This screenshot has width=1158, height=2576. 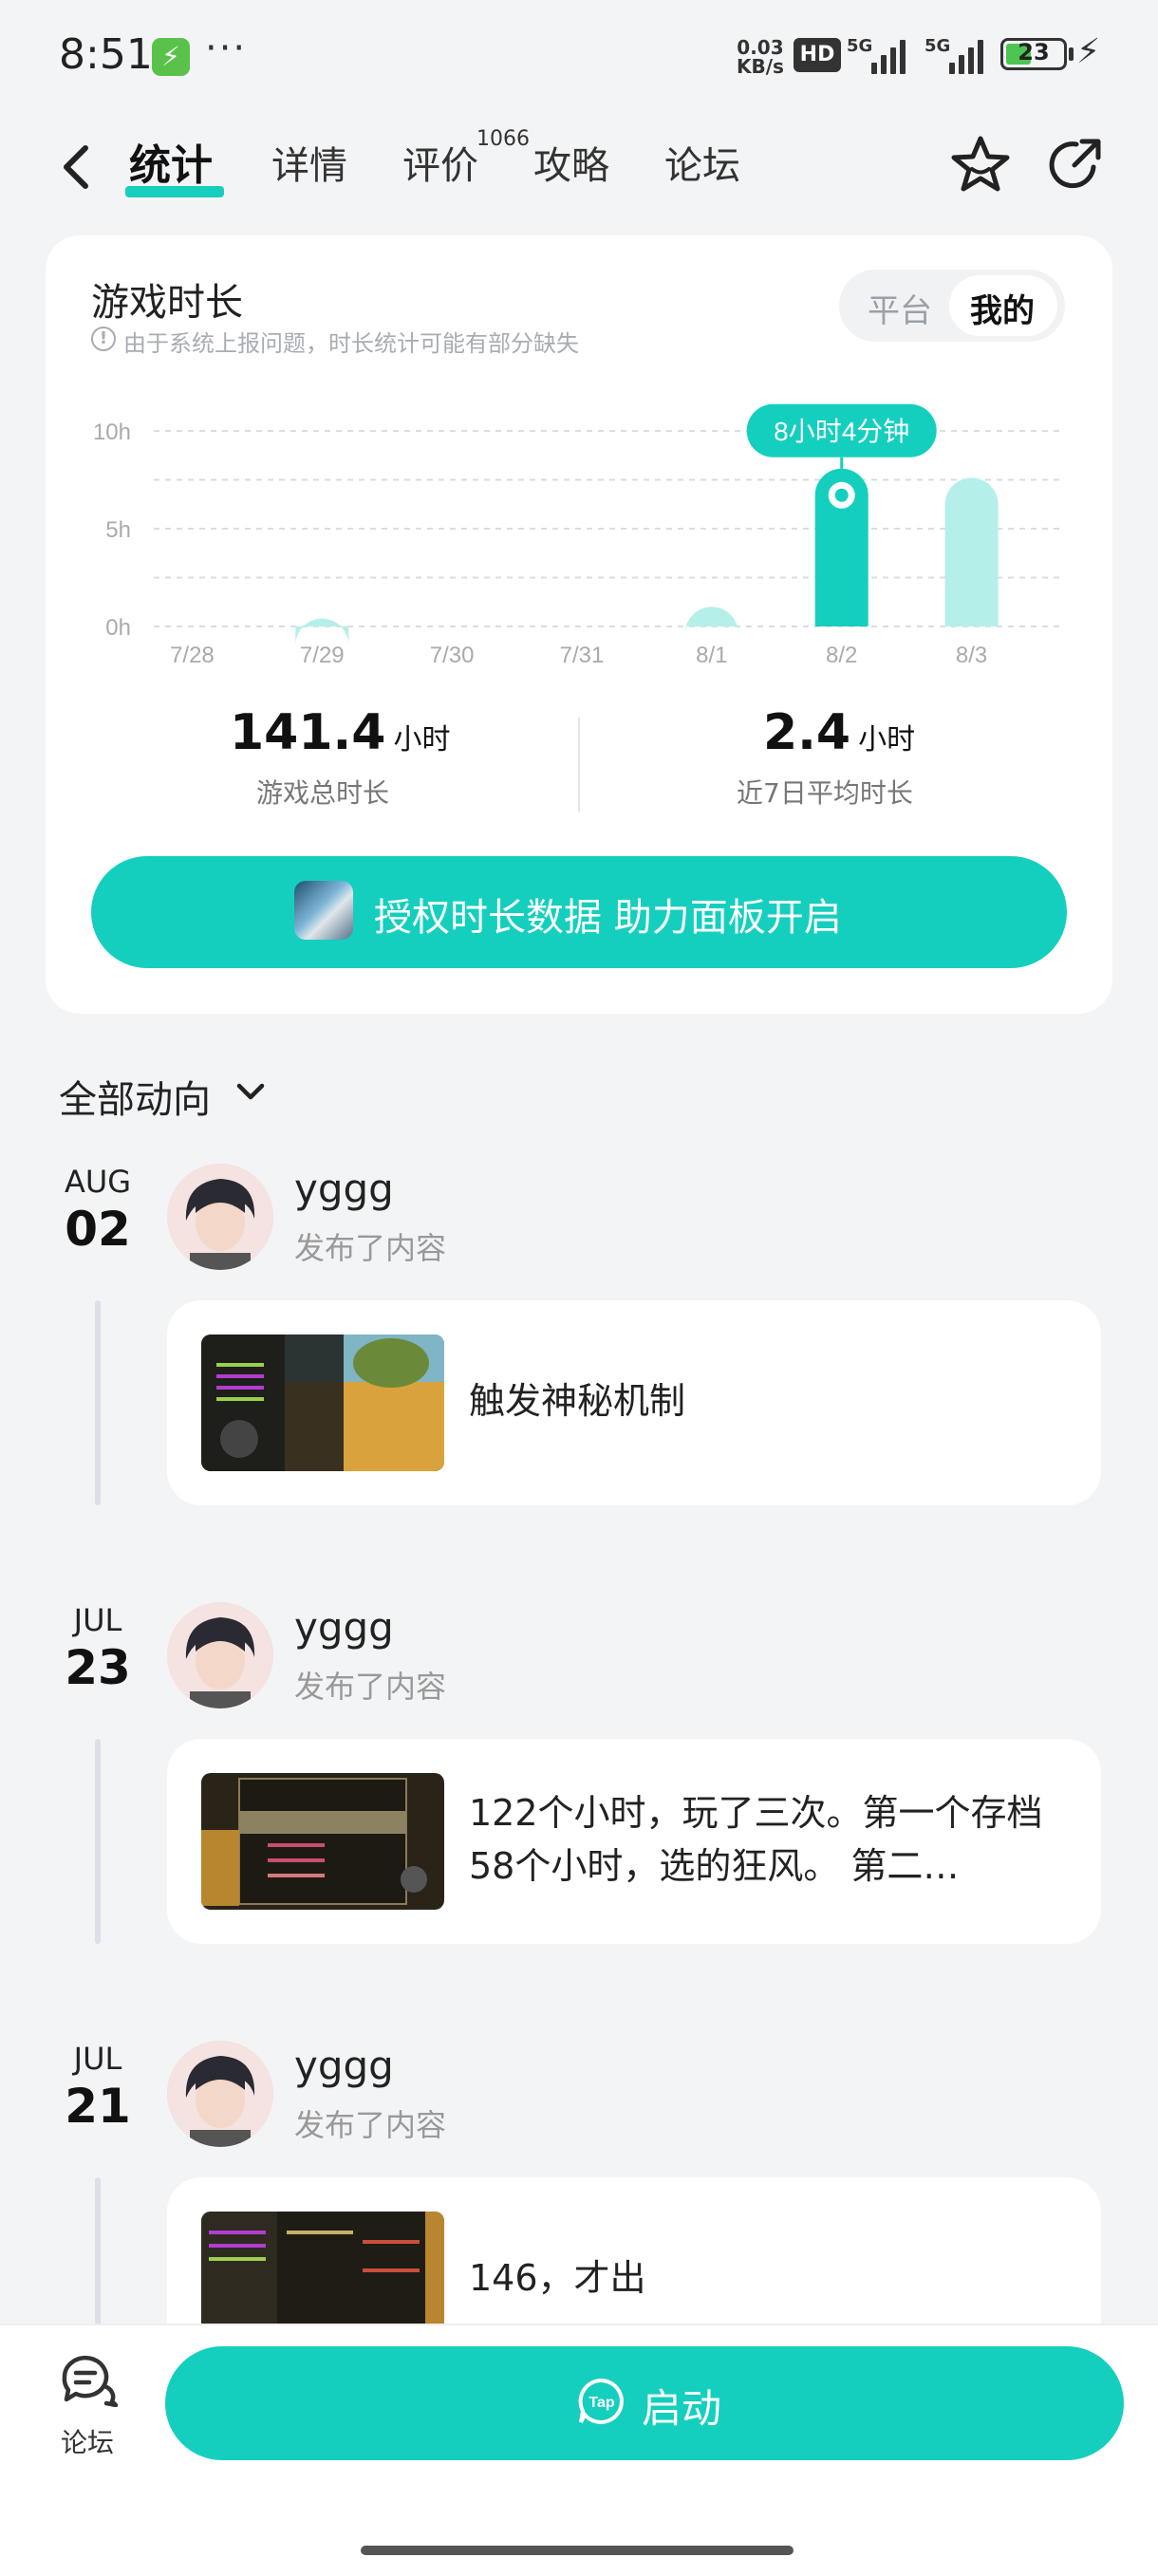 I want to click on tap-logo-text: Tap, so click(x=601, y=2403).